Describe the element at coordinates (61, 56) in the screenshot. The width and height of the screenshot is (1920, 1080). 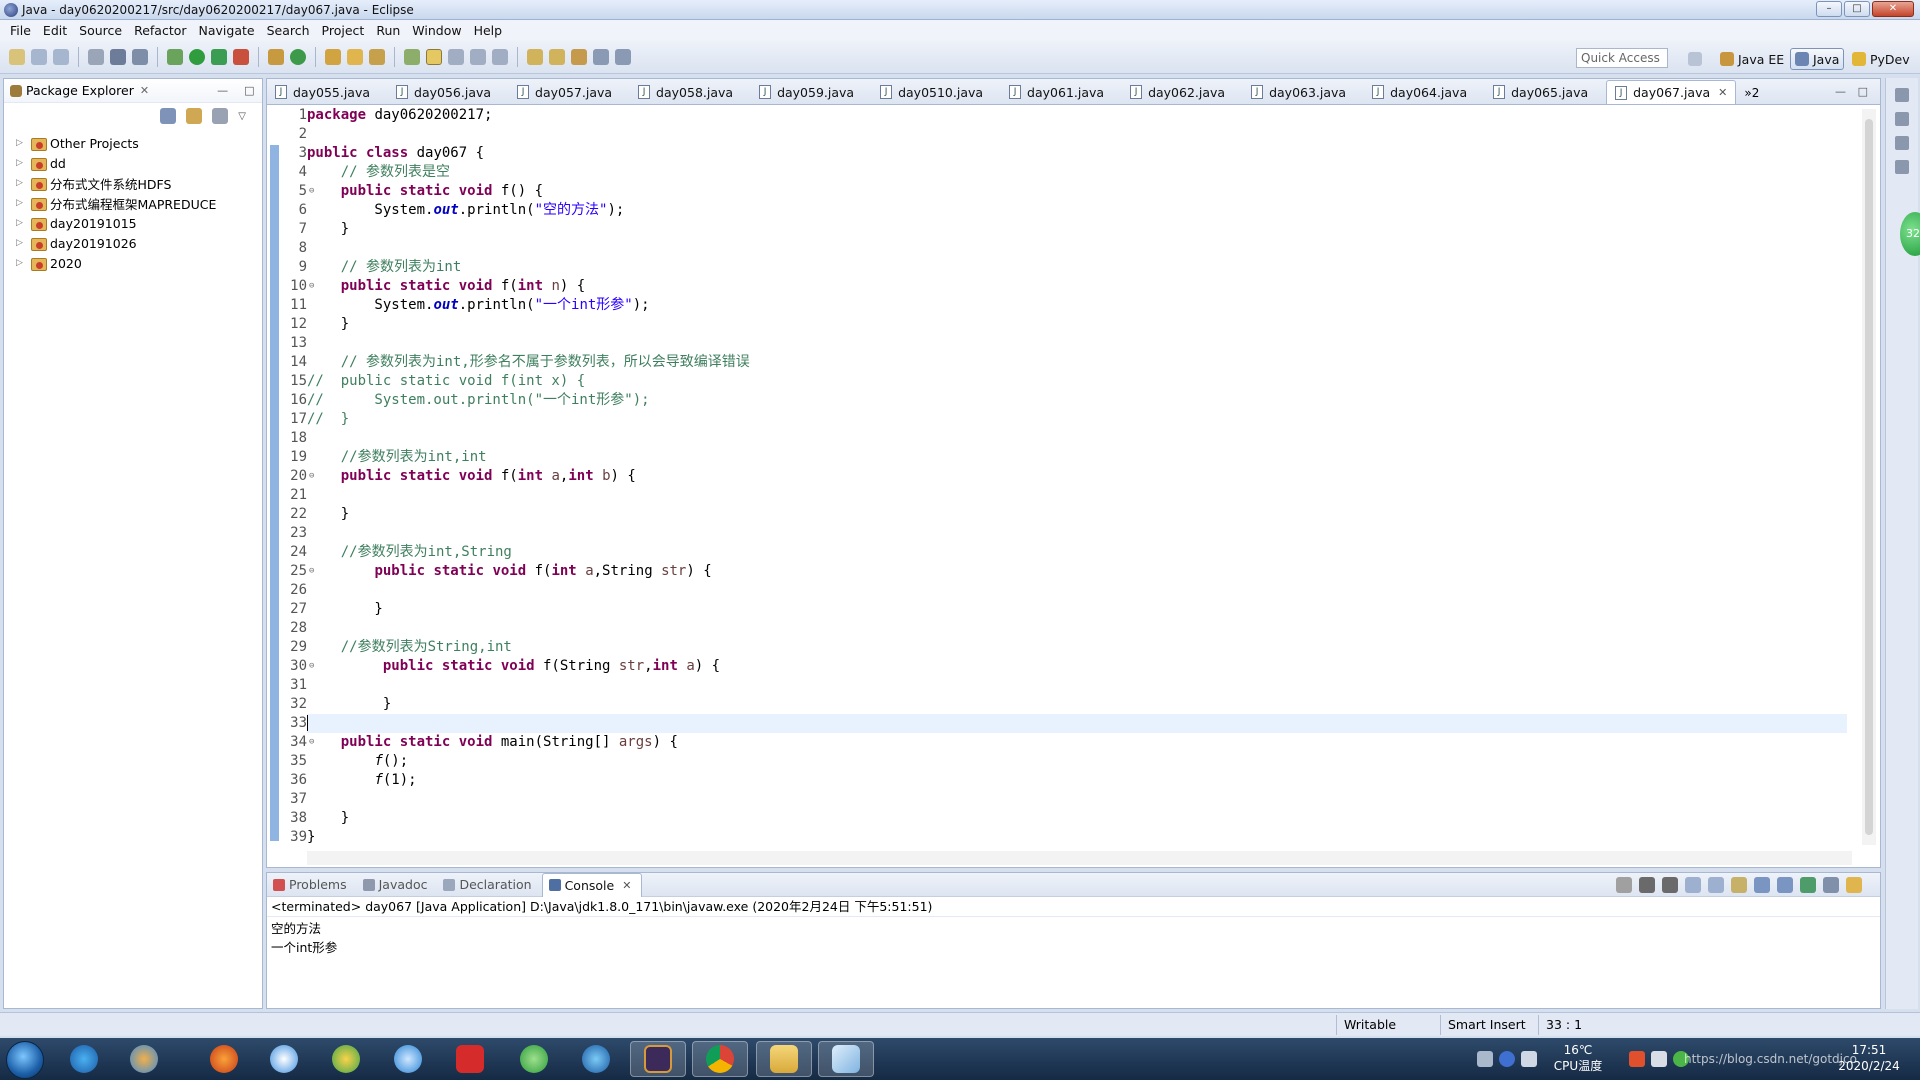
I see `save-all-icon` at that location.